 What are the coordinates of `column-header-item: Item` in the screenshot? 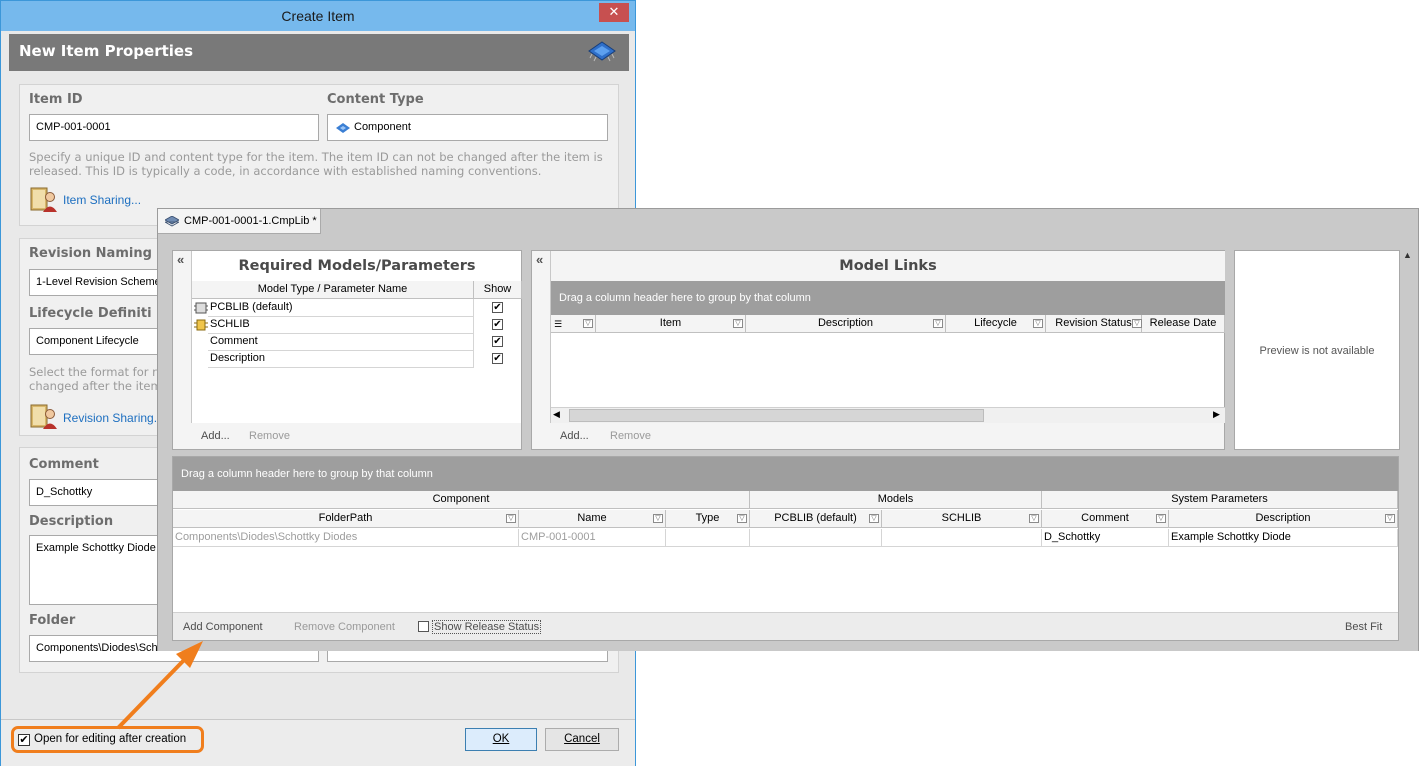 It's located at (671, 324).